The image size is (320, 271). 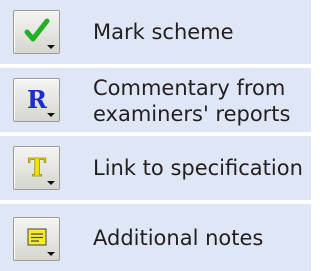 I want to click on specification-link-button: T, so click(x=36, y=168).